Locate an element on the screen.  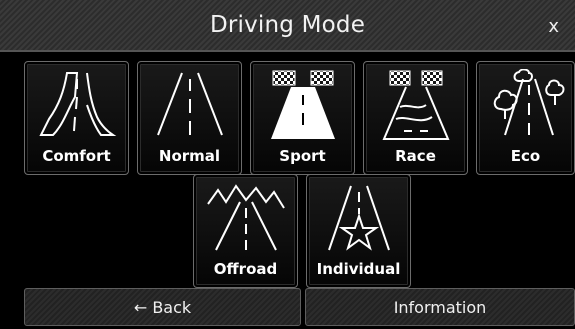
mode-normal-button: Normal is located at coordinates (189, 118).